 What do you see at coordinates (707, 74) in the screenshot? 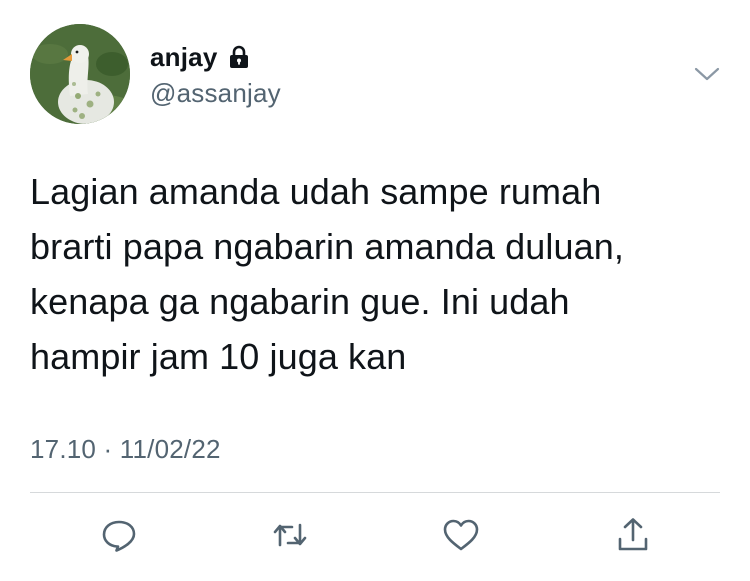
I see `chevron-down-icon` at bounding box center [707, 74].